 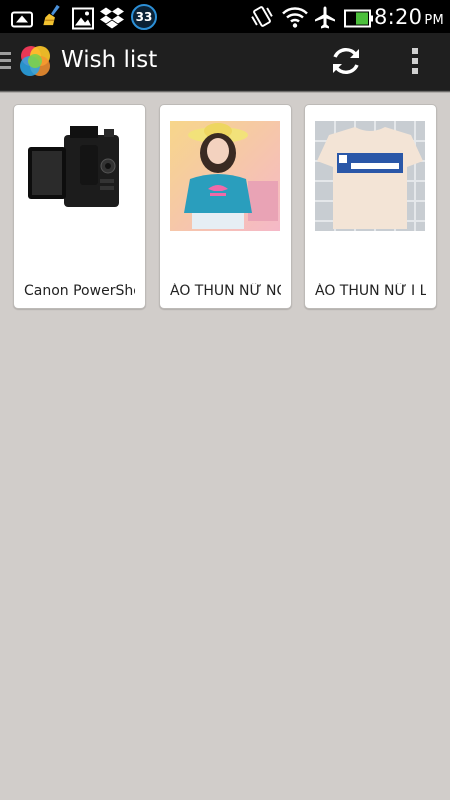 I want to click on overflow-menu-icon, so click(x=415, y=61).